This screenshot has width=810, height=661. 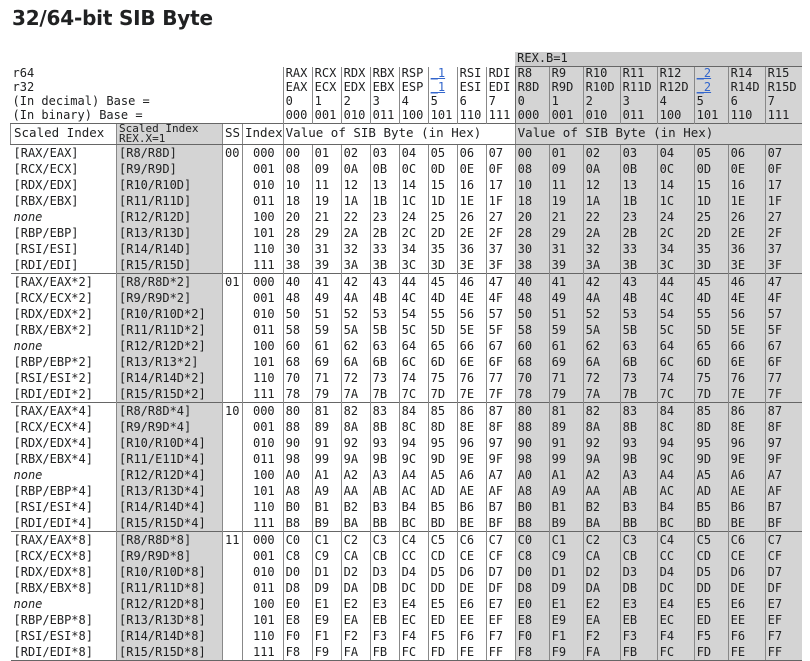 I want to click on scaled-index-rex-cell: [R15/R15D], so click(x=169, y=265).